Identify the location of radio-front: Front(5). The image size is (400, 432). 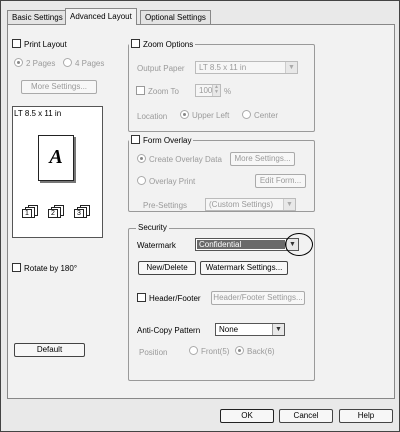
(209, 351).